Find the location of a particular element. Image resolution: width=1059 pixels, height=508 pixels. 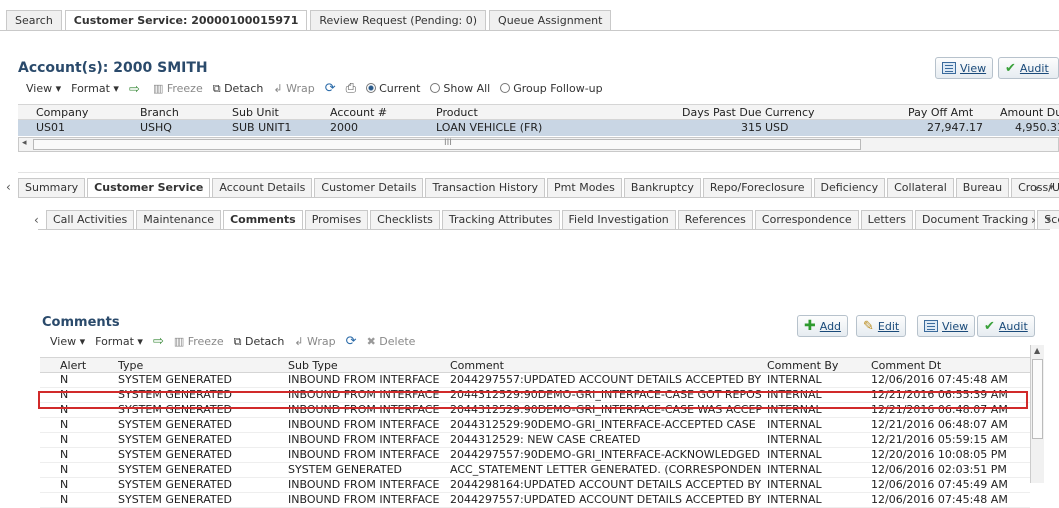

col-comment: Comment is located at coordinates (477, 365).